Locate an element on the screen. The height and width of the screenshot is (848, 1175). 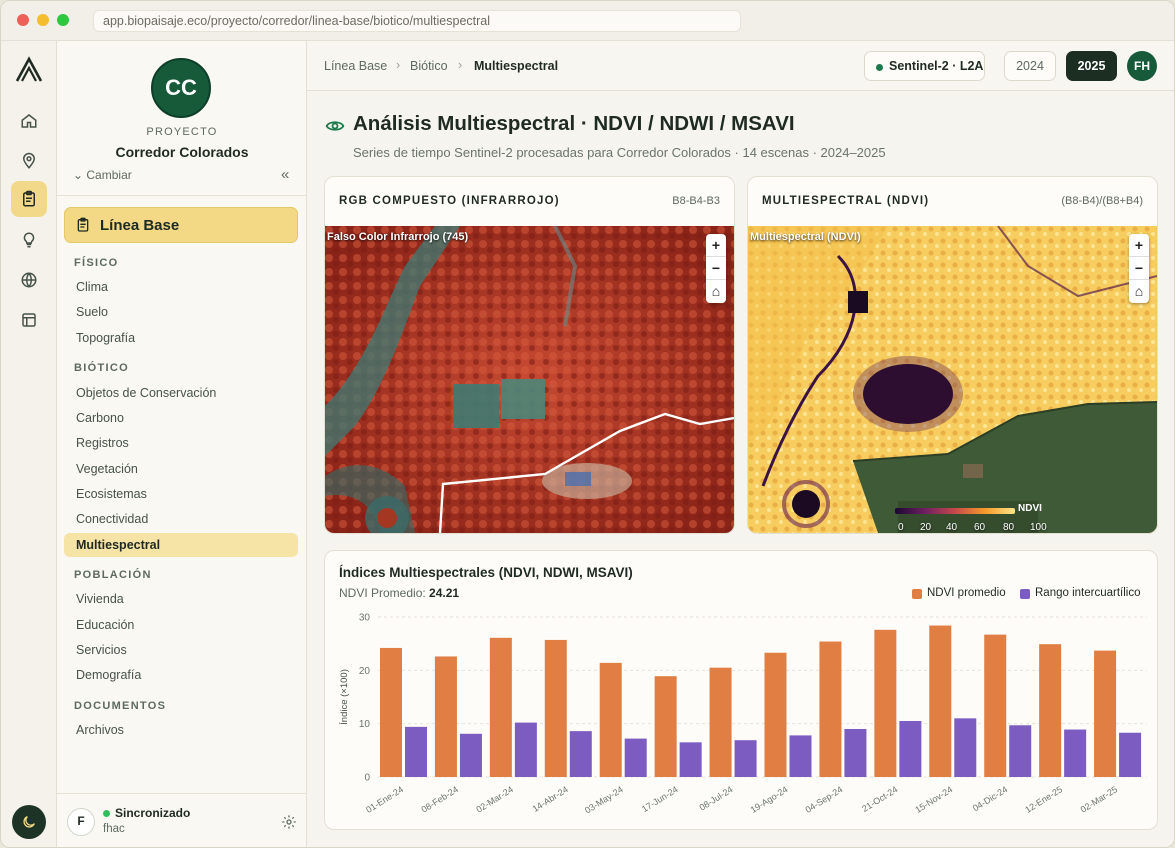
project-name: Corredor Colorados is located at coordinates (182, 152).